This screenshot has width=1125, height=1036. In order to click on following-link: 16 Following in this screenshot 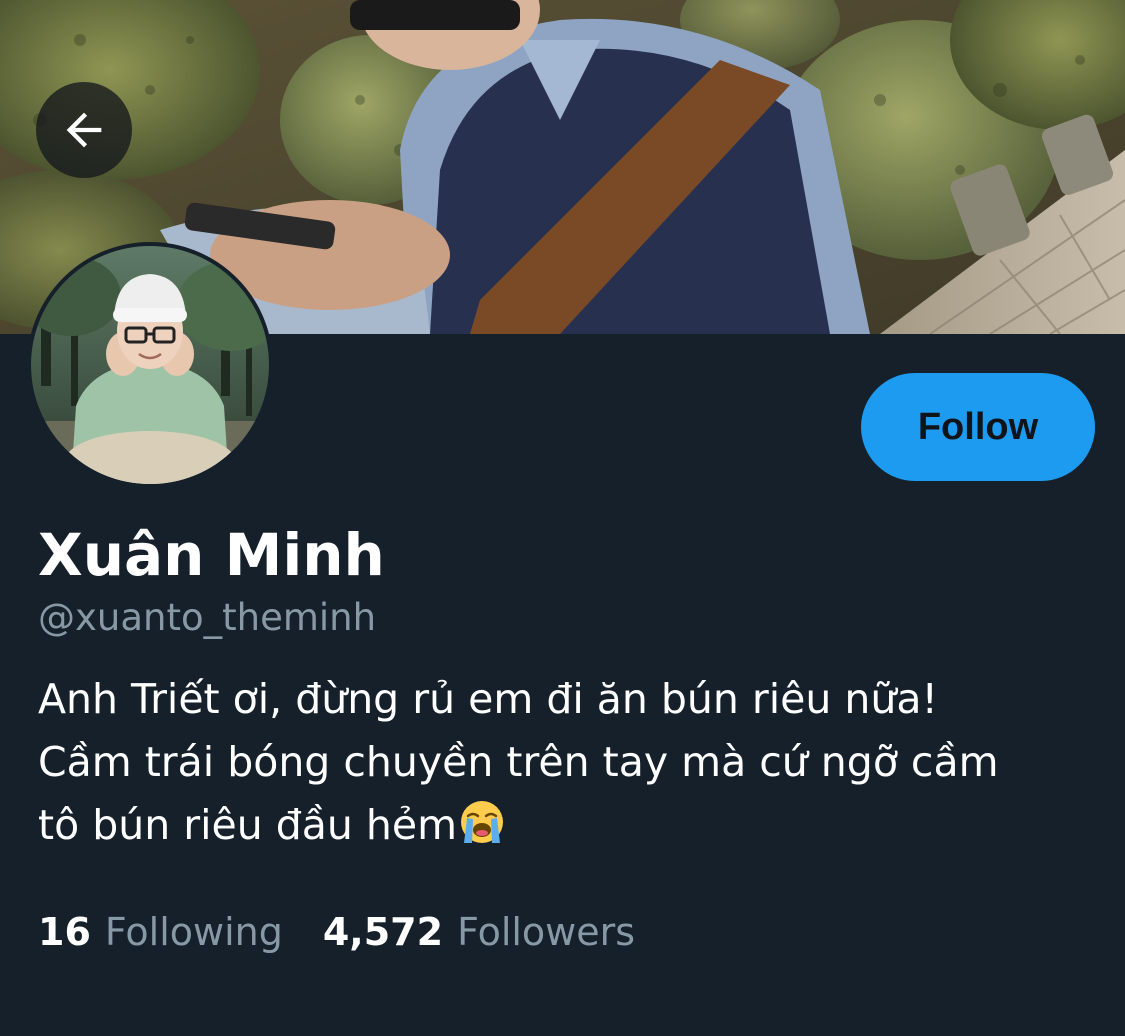, I will do `click(160, 932)`.